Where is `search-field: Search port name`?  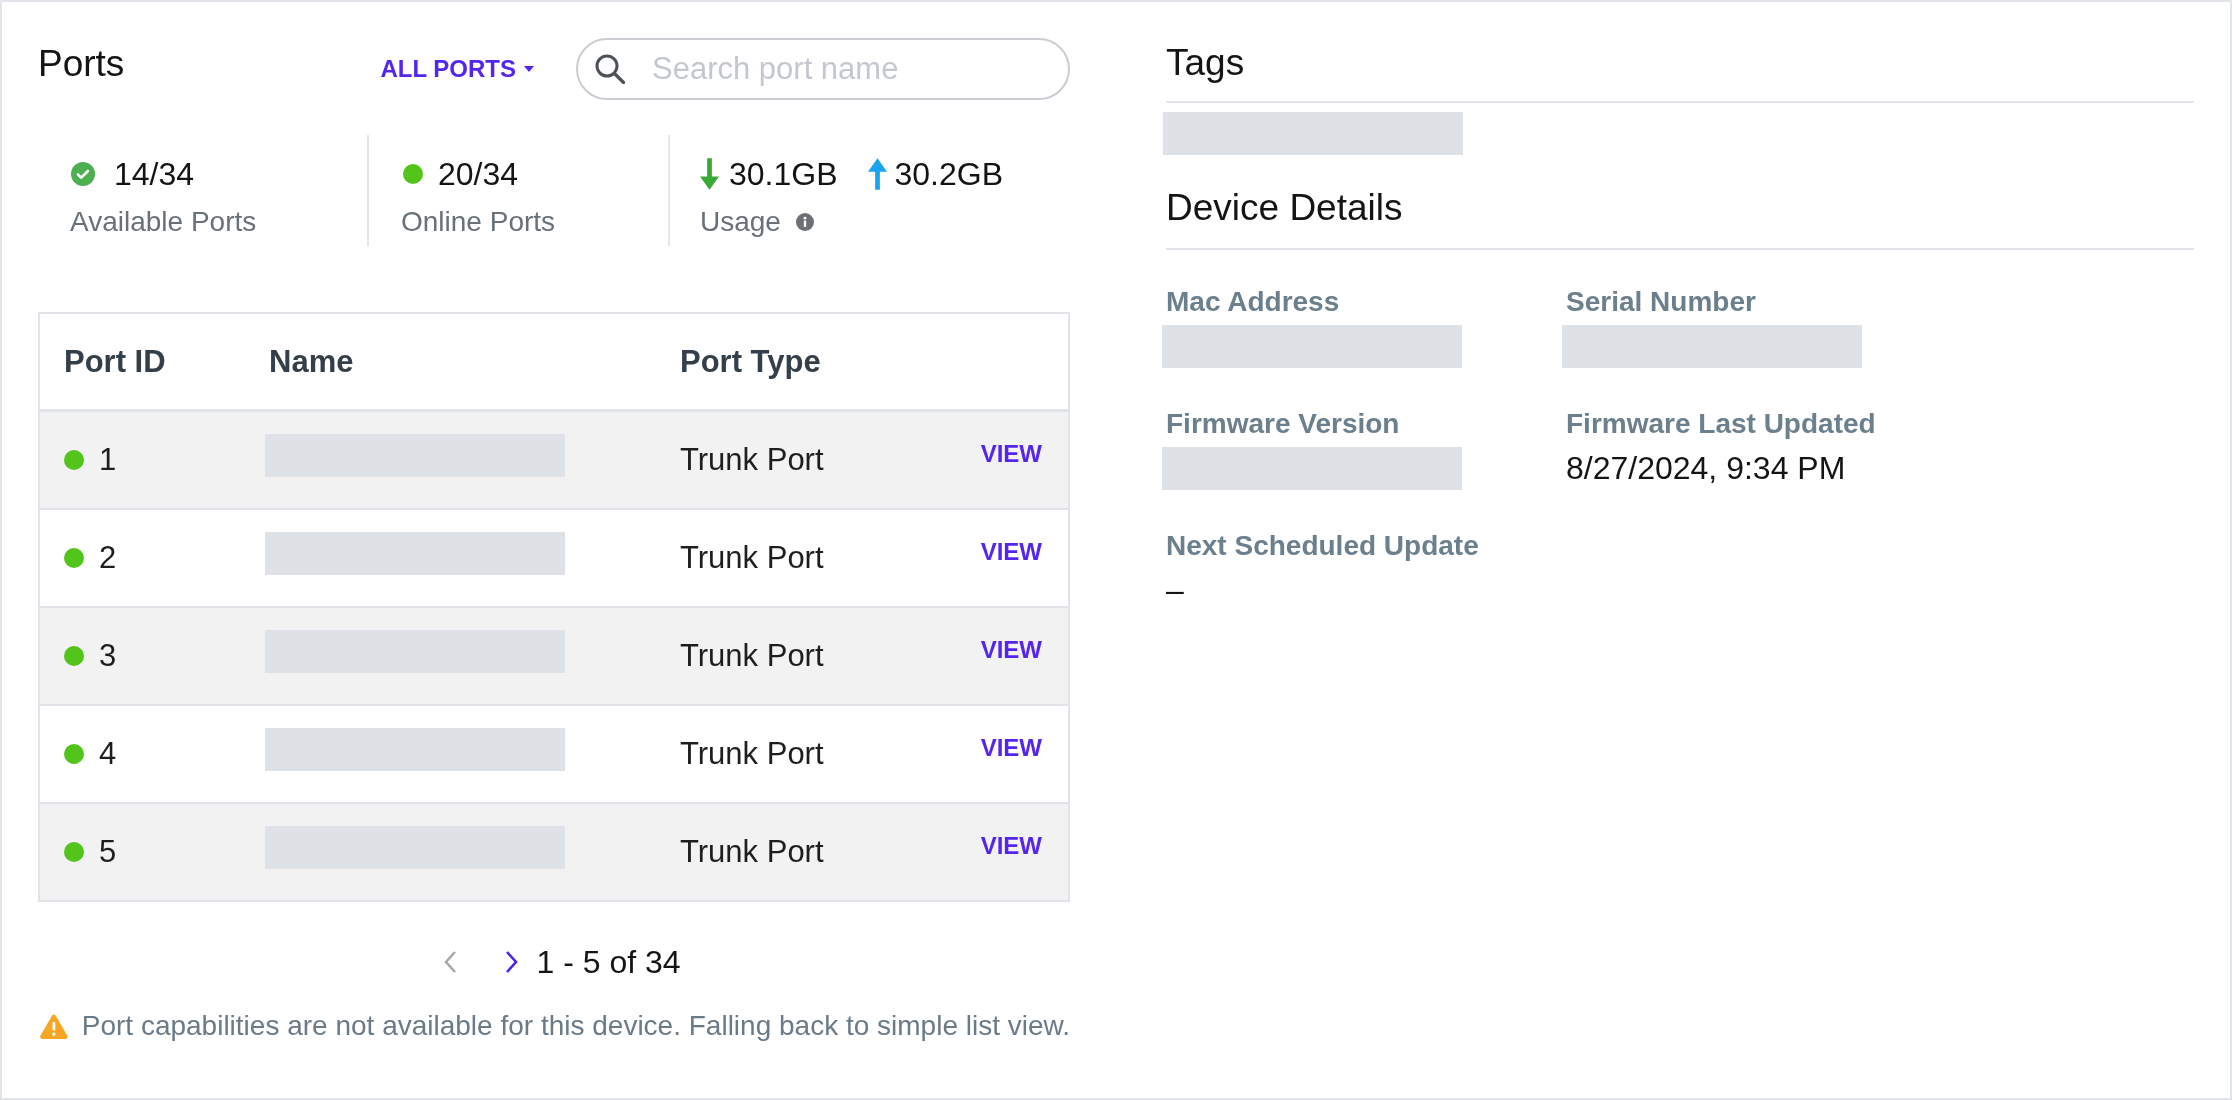 search-field: Search port name is located at coordinates (823, 69).